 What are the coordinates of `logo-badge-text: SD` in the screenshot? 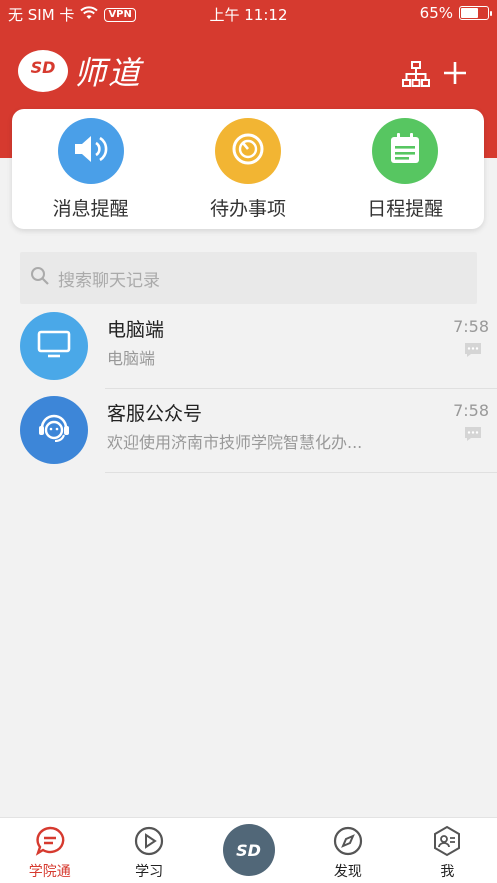 It's located at (43, 67).